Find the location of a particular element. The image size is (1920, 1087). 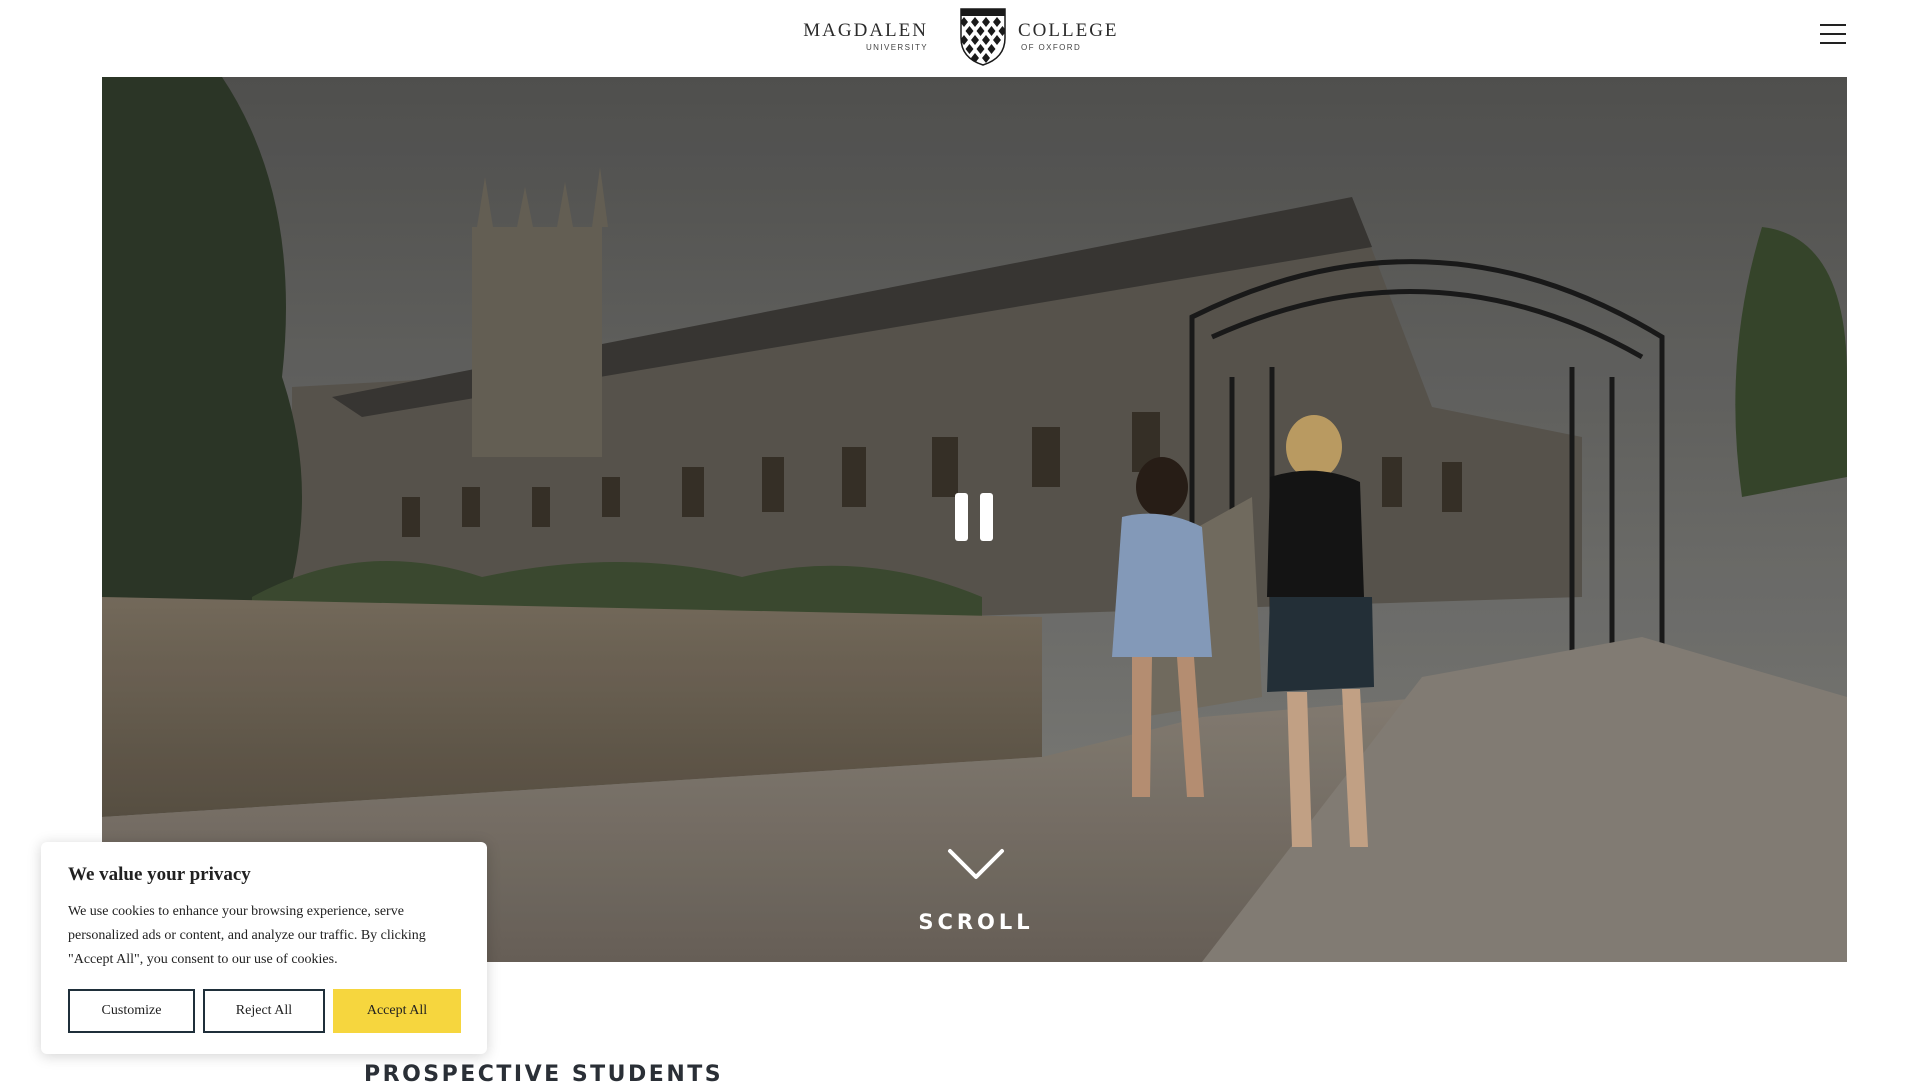

college-logo: MAGDALEN UNIVERSITY COLLEGE OF OXFORD is located at coordinates (960, 38).